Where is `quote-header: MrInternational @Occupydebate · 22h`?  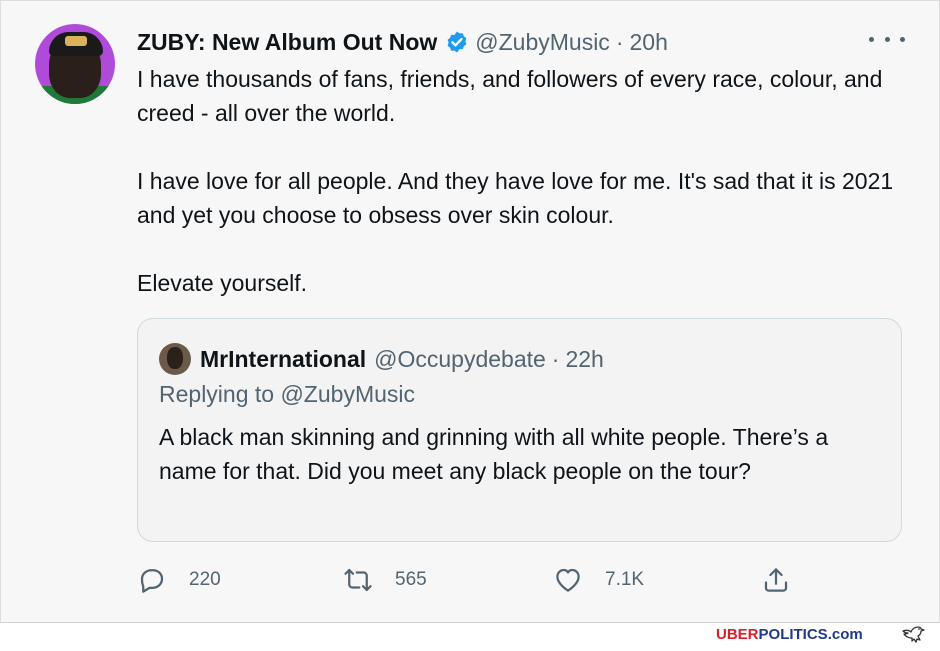
quote-header: MrInternational @Occupydebate · 22h is located at coordinates (402, 359).